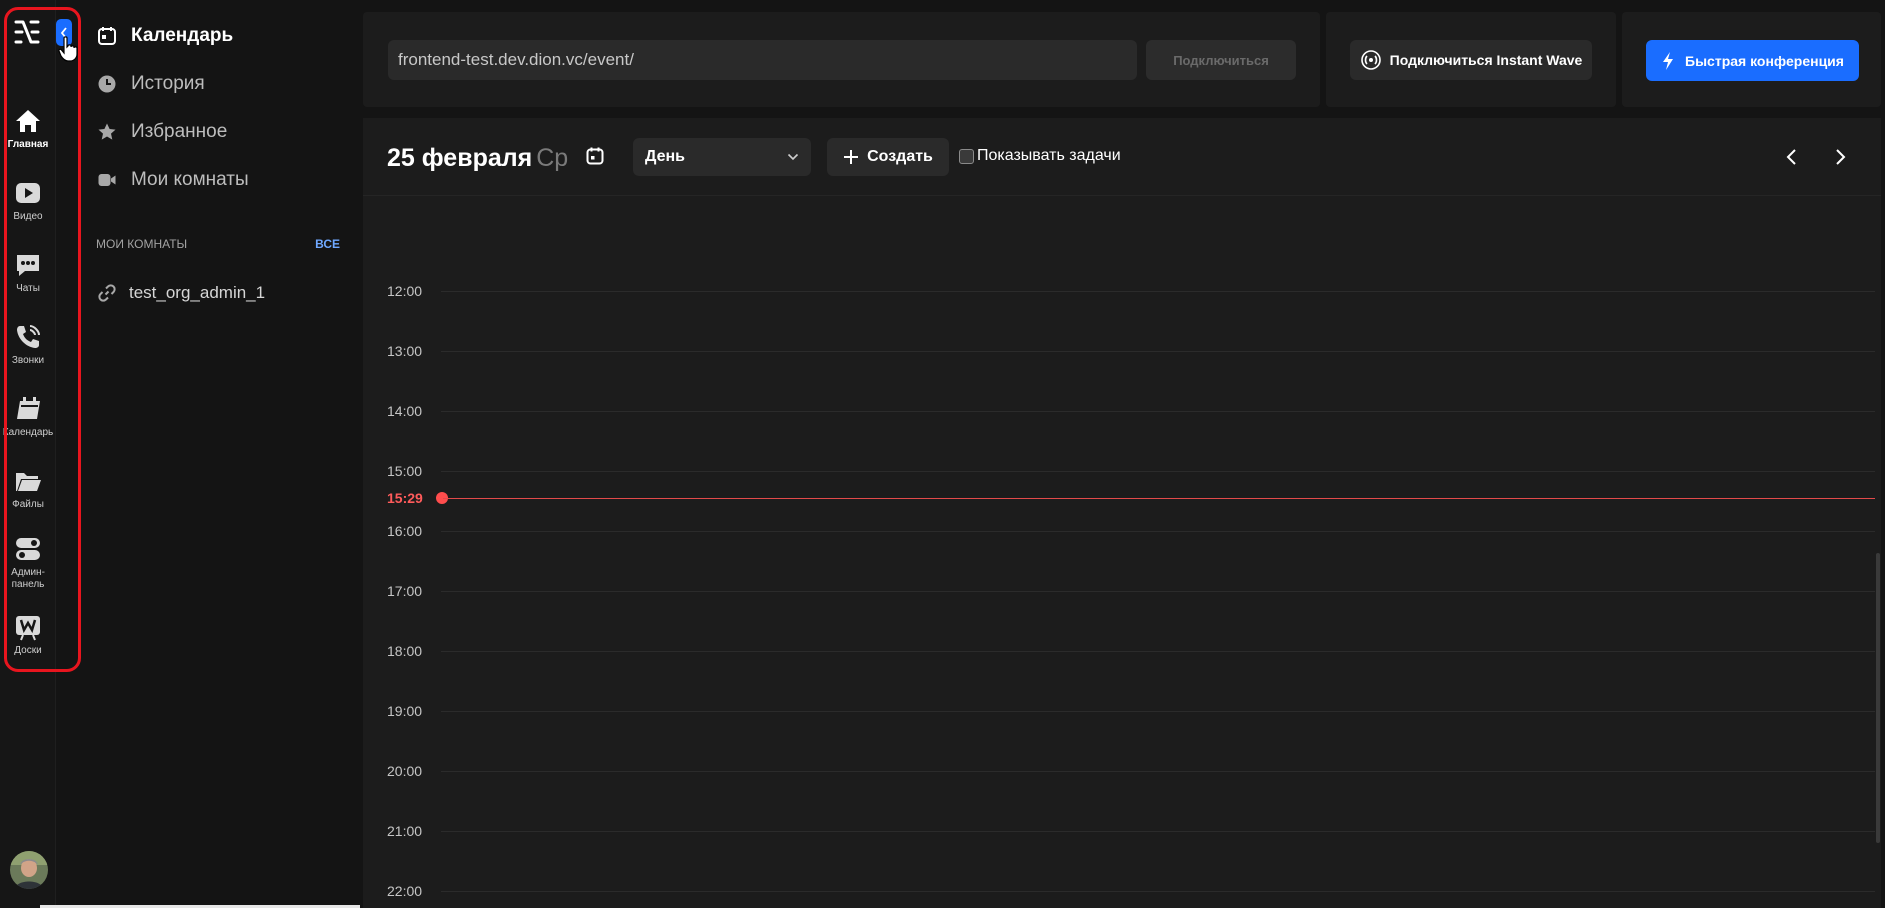 The image size is (1885, 908). I want to click on section-title: МОИ КОМНАТЫ, so click(142, 244).